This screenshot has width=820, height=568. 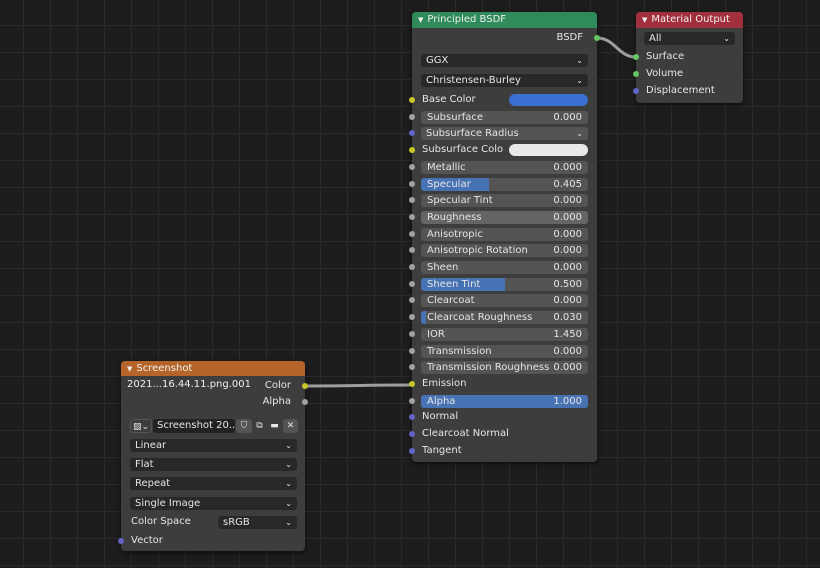 I want to click on slider-transmission-roughness: Transmission Roughness 0.000, so click(x=504, y=367).